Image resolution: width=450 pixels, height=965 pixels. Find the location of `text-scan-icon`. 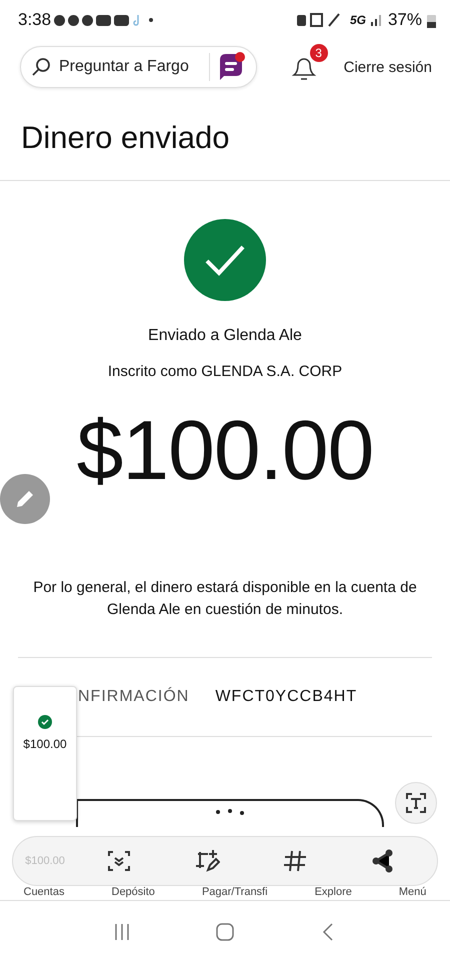

text-scan-icon is located at coordinates (416, 803).